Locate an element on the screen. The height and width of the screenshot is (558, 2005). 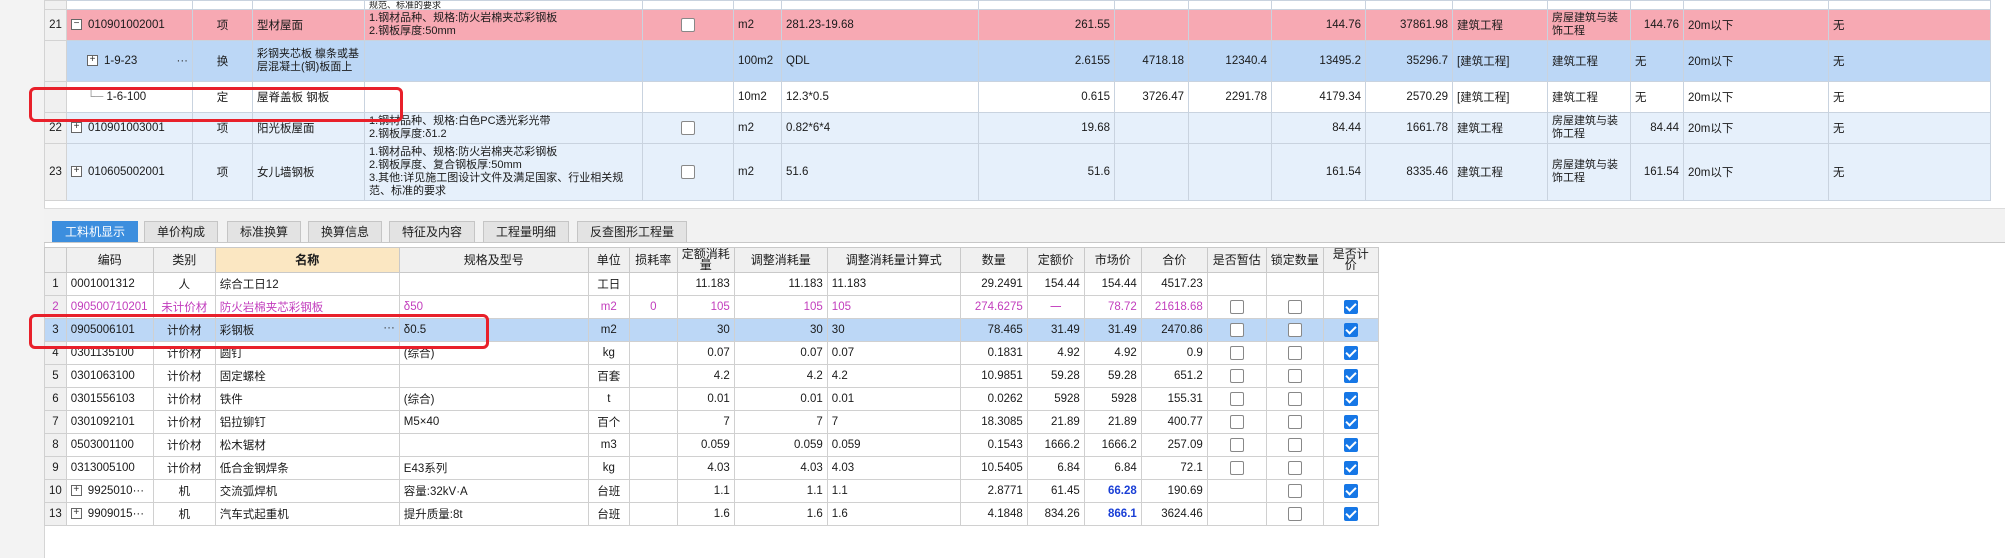
item-last: 无 is located at coordinates (1909, 128).